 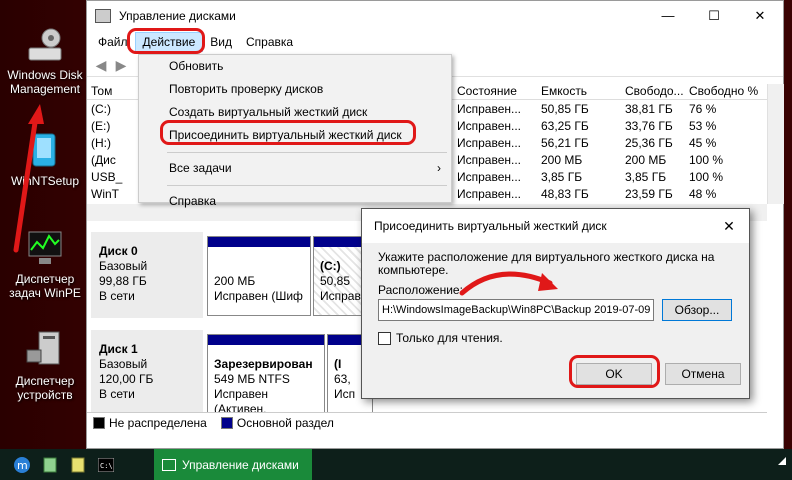 What do you see at coordinates (714, 16) in the screenshot?
I see `maximize-button: ☐` at bounding box center [714, 16].